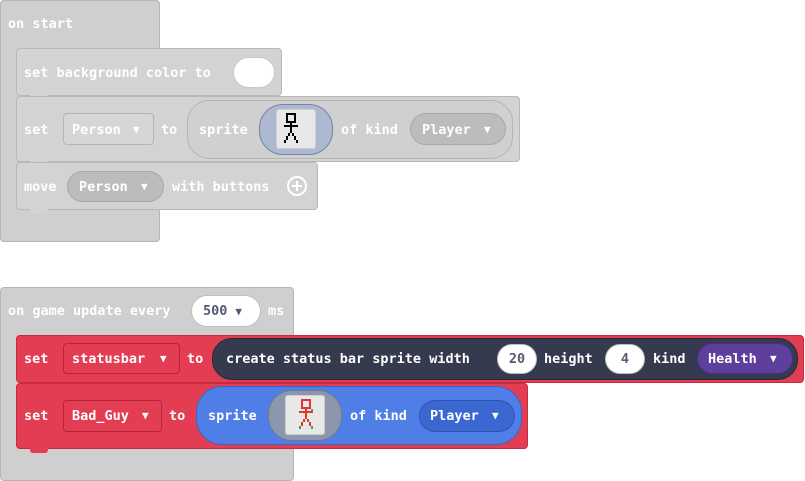 This screenshot has width=805, height=481. What do you see at coordinates (96, 130) in the screenshot?
I see `person-variable-label: Person` at bounding box center [96, 130].